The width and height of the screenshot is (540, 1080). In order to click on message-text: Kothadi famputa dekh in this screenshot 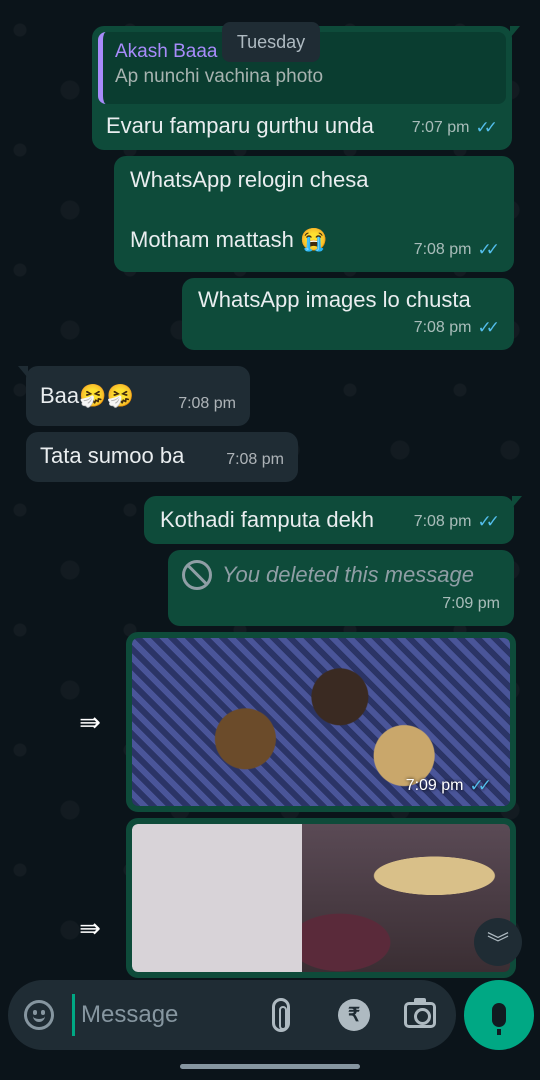, I will do `click(267, 519)`.